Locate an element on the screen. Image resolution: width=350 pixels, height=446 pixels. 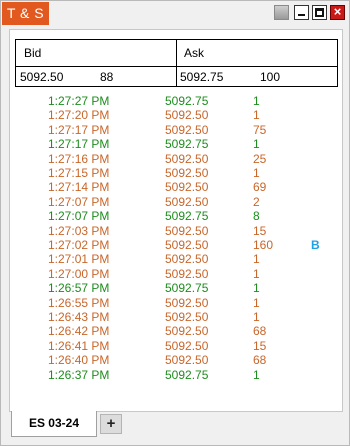
ask-header: Ask is located at coordinates (194, 53).